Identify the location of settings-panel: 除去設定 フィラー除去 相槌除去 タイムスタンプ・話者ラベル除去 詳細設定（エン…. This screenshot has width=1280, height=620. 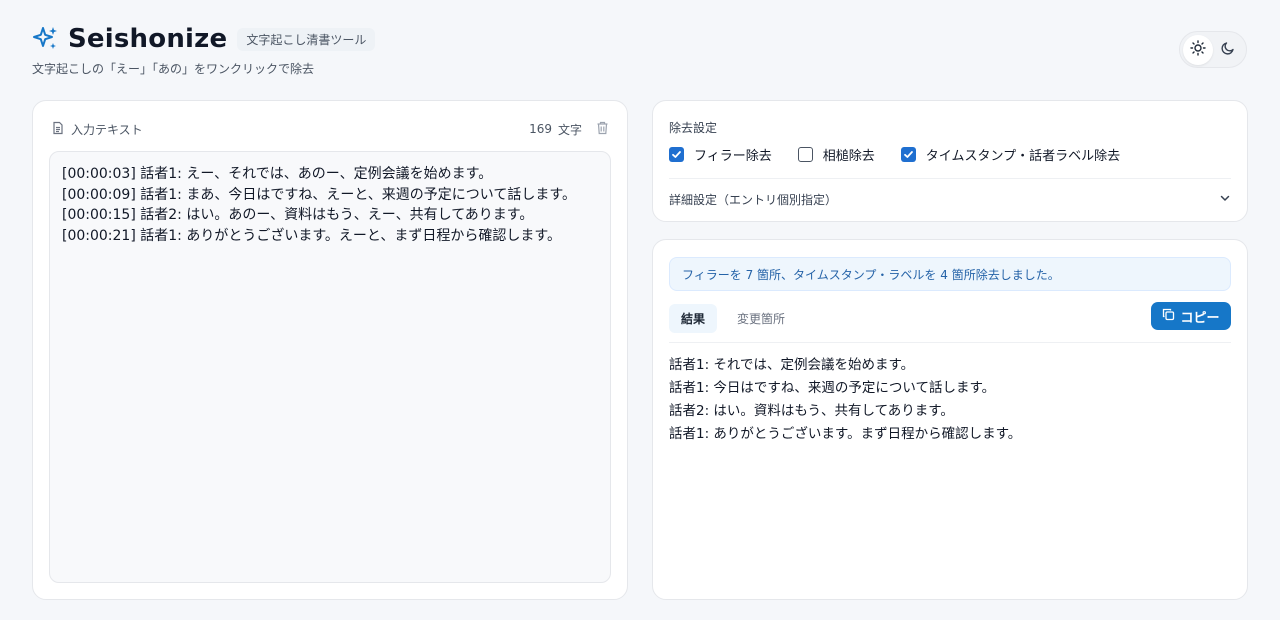
(950, 161).